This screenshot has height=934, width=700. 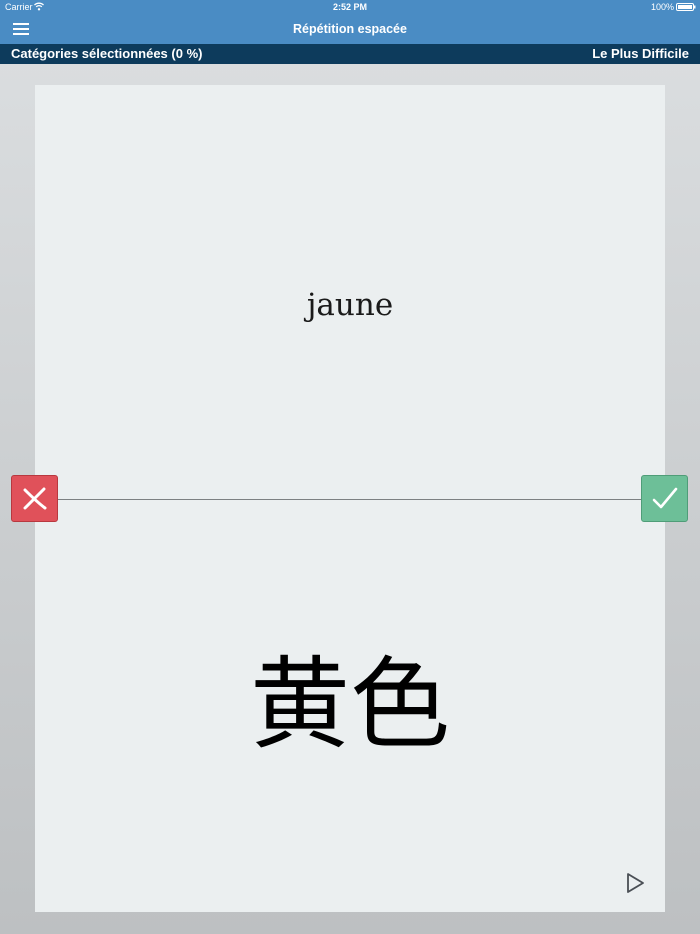 I want to click on wrong-answer-button, so click(x=34, y=498).